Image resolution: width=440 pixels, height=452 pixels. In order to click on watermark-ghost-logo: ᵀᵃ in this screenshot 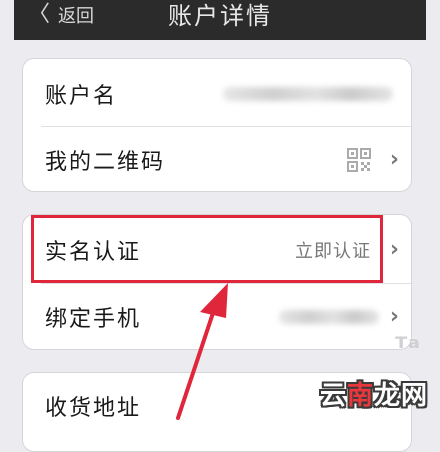, I will do `click(407, 347)`.